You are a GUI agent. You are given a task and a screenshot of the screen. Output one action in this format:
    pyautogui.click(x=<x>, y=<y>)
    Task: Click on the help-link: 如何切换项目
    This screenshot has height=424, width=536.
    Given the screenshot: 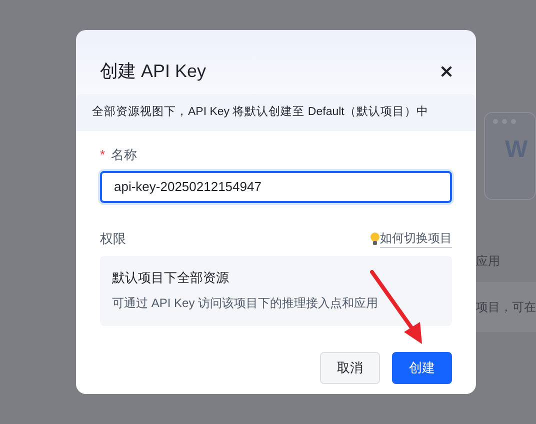 What is the action you would take?
    pyautogui.click(x=416, y=238)
    